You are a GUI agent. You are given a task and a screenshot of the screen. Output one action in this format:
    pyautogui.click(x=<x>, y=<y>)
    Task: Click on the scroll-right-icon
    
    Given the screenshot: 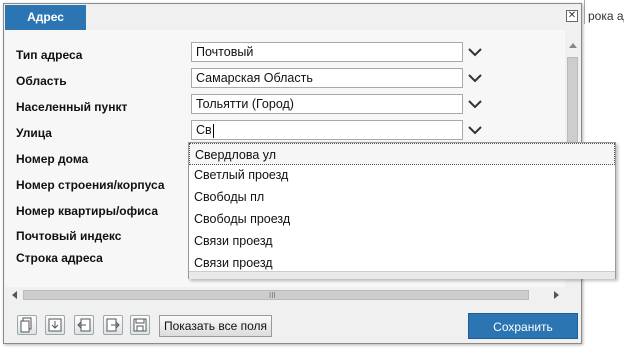 What is the action you would take?
    pyautogui.click(x=556, y=295)
    